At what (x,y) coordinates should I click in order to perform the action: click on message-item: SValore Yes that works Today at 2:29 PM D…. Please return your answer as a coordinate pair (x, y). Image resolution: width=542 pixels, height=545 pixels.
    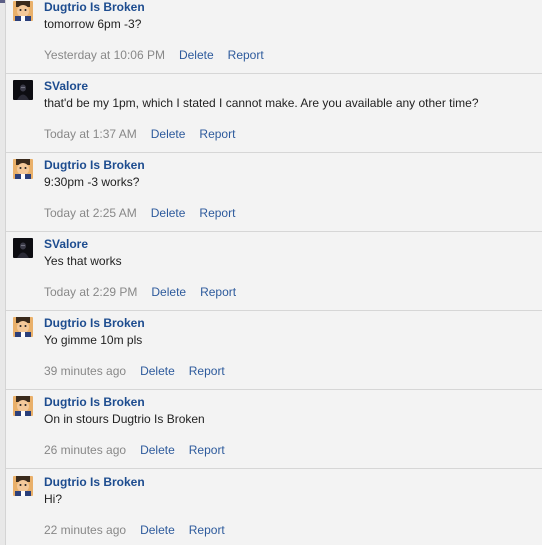
    Looking at the image, I should click on (274, 272).